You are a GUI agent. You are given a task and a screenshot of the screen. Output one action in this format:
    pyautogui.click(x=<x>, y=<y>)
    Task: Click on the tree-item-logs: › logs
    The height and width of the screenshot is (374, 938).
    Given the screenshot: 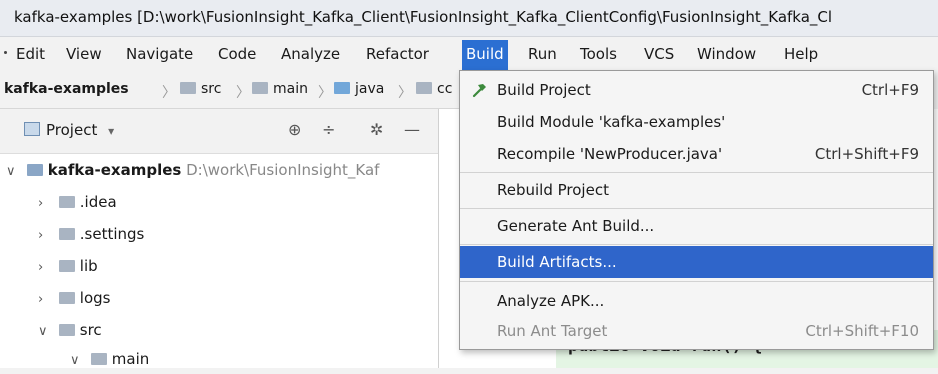 What is the action you would take?
    pyautogui.click(x=74, y=298)
    